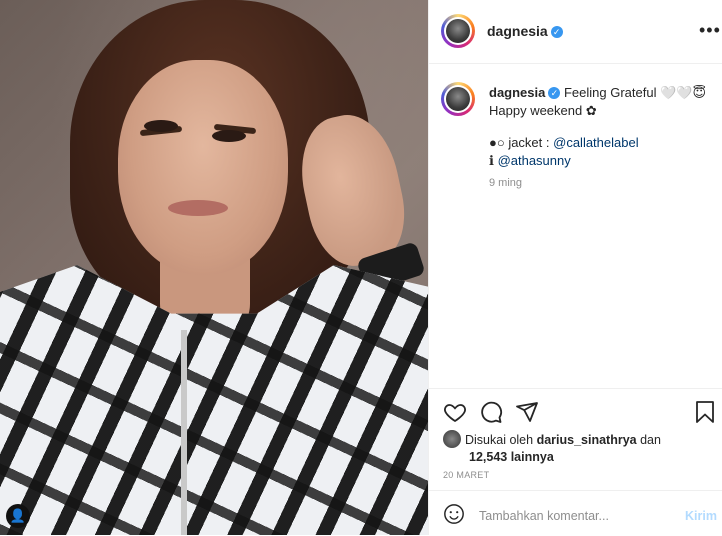 This screenshot has width=722, height=536. I want to click on actions-divider, so click(575, 389).